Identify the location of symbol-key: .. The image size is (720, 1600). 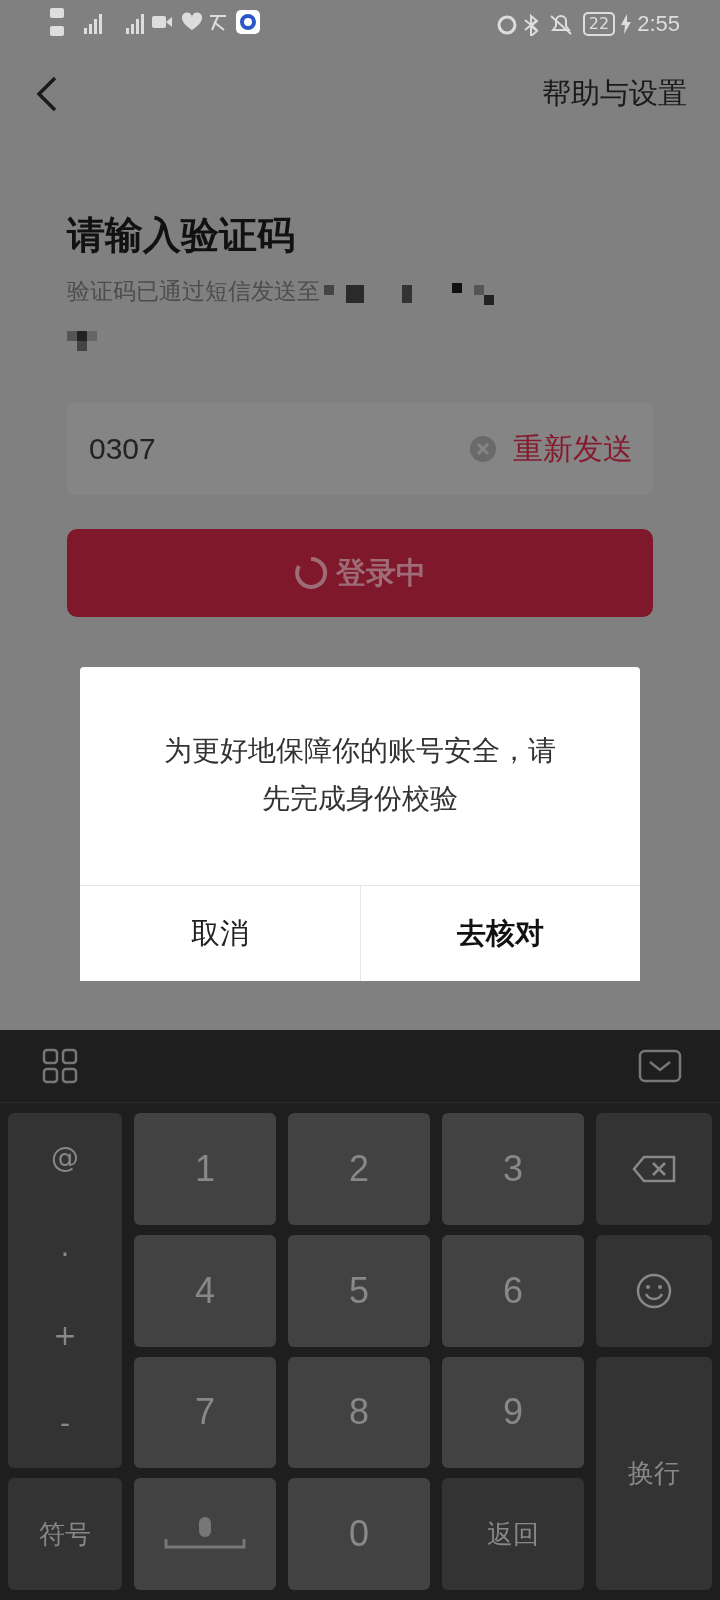
(65, 1246).